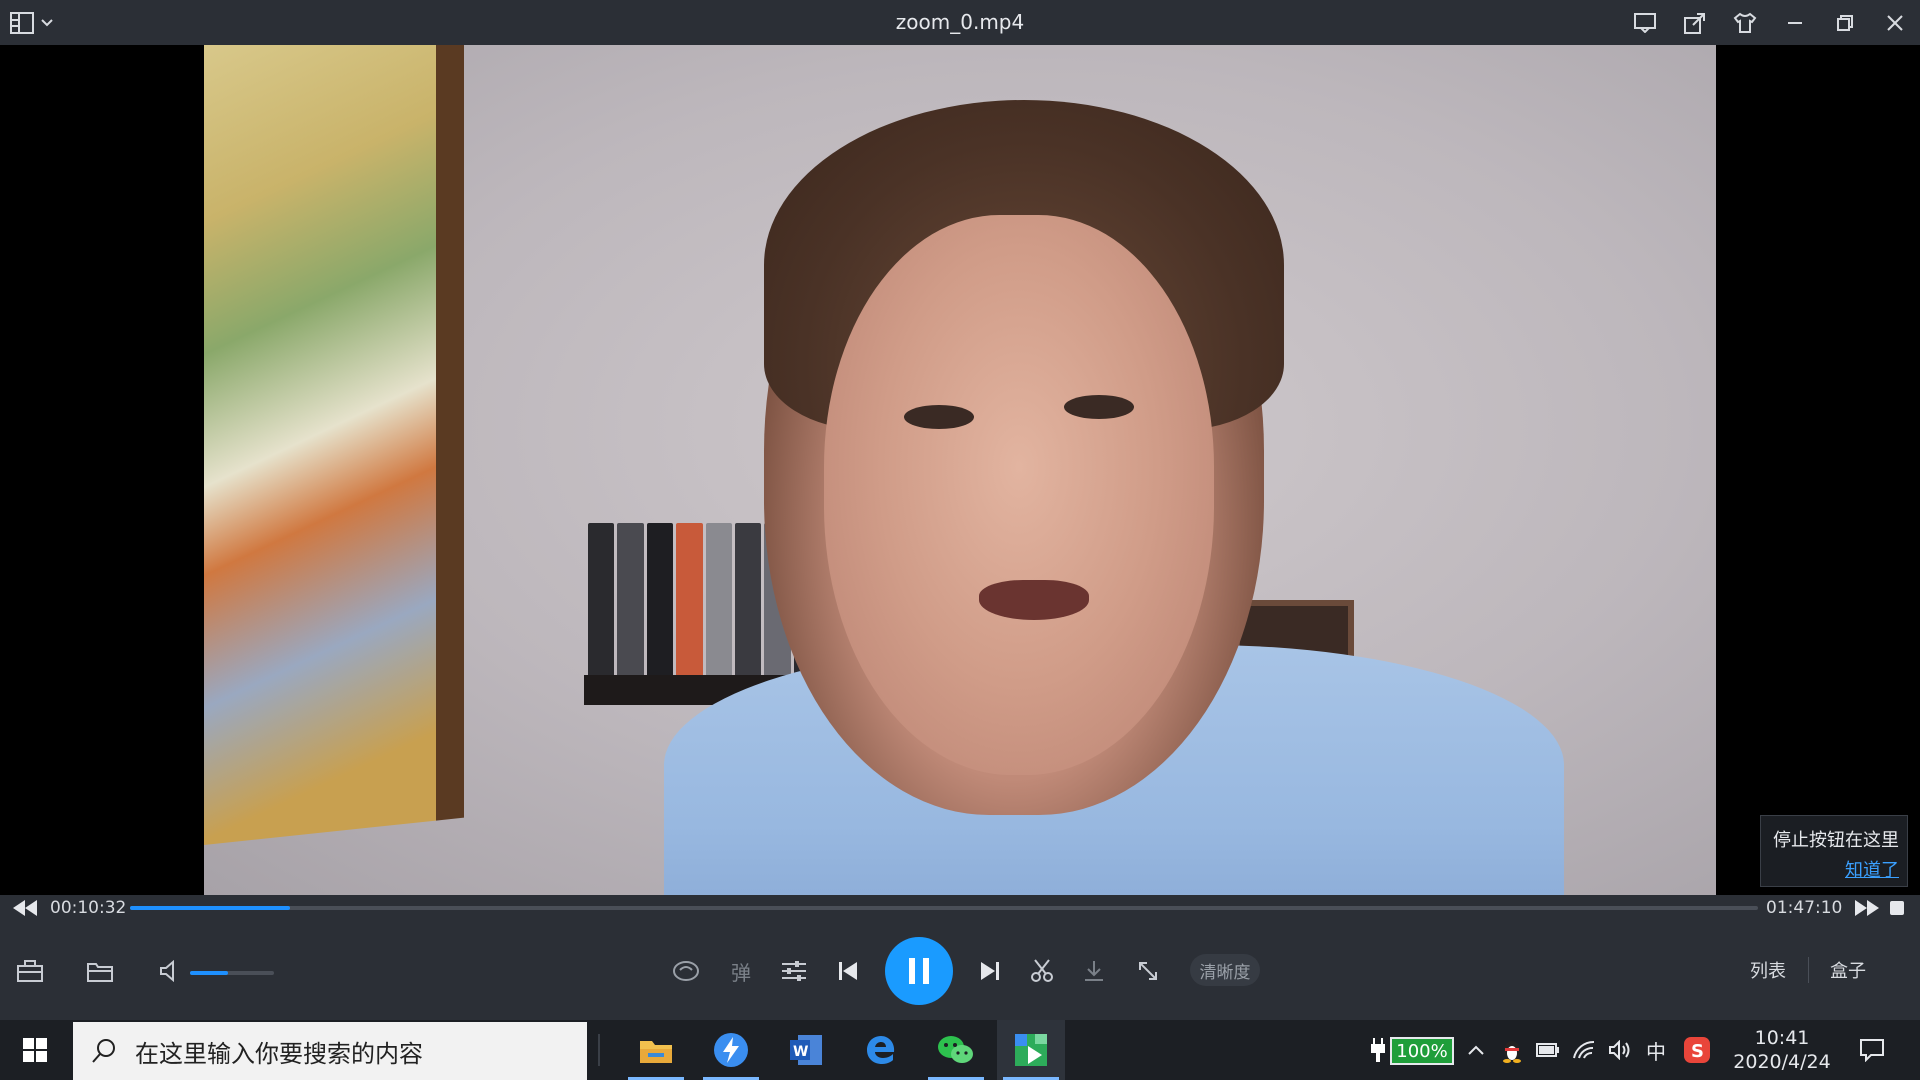 The height and width of the screenshot is (1080, 1920). I want to click on mute-button, so click(170, 971).